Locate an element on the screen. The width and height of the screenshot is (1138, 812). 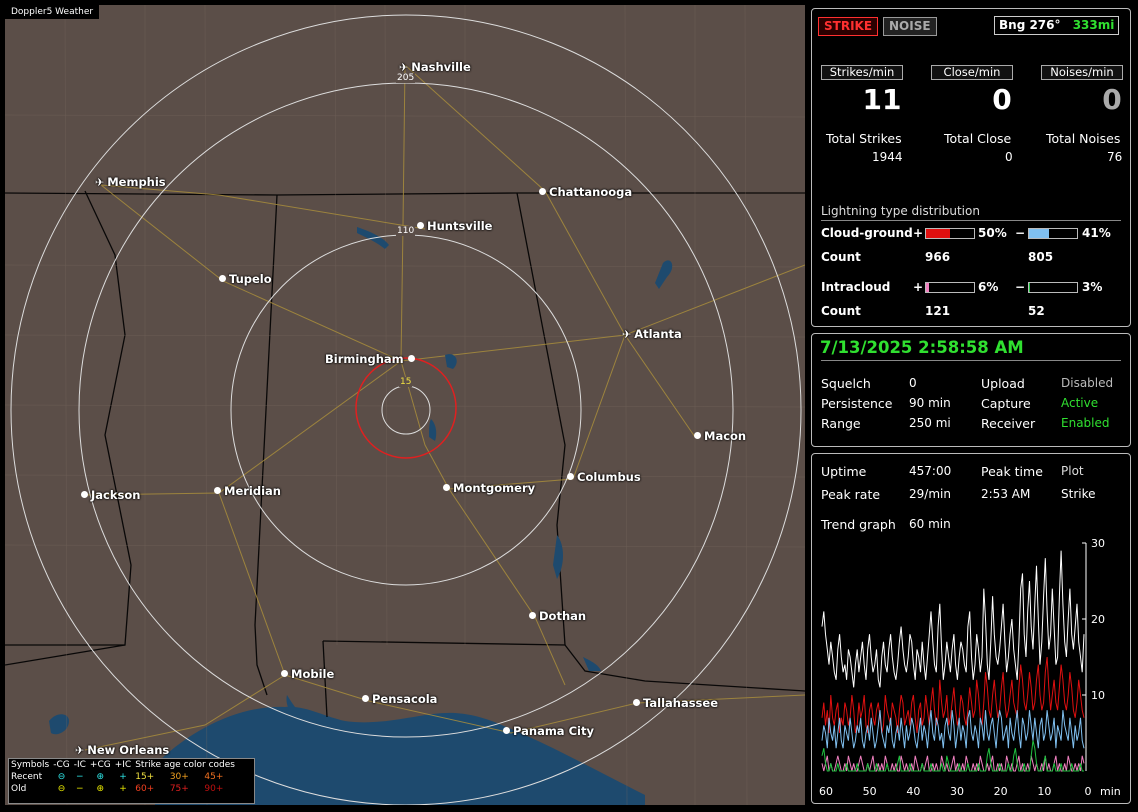
bearing-value: Bng 276° is located at coordinates (1030, 25).